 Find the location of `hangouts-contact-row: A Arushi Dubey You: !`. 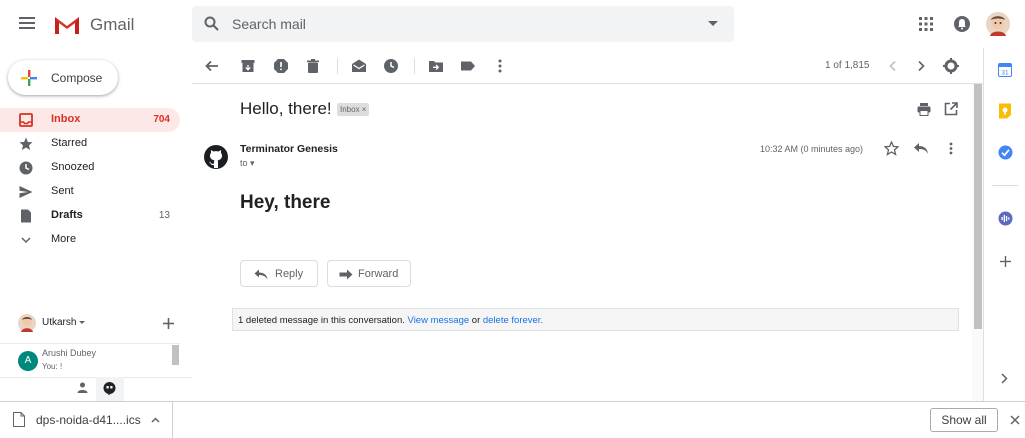

hangouts-contact-row: A Arushi Dubey You: ! is located at coordinates (90, 360).